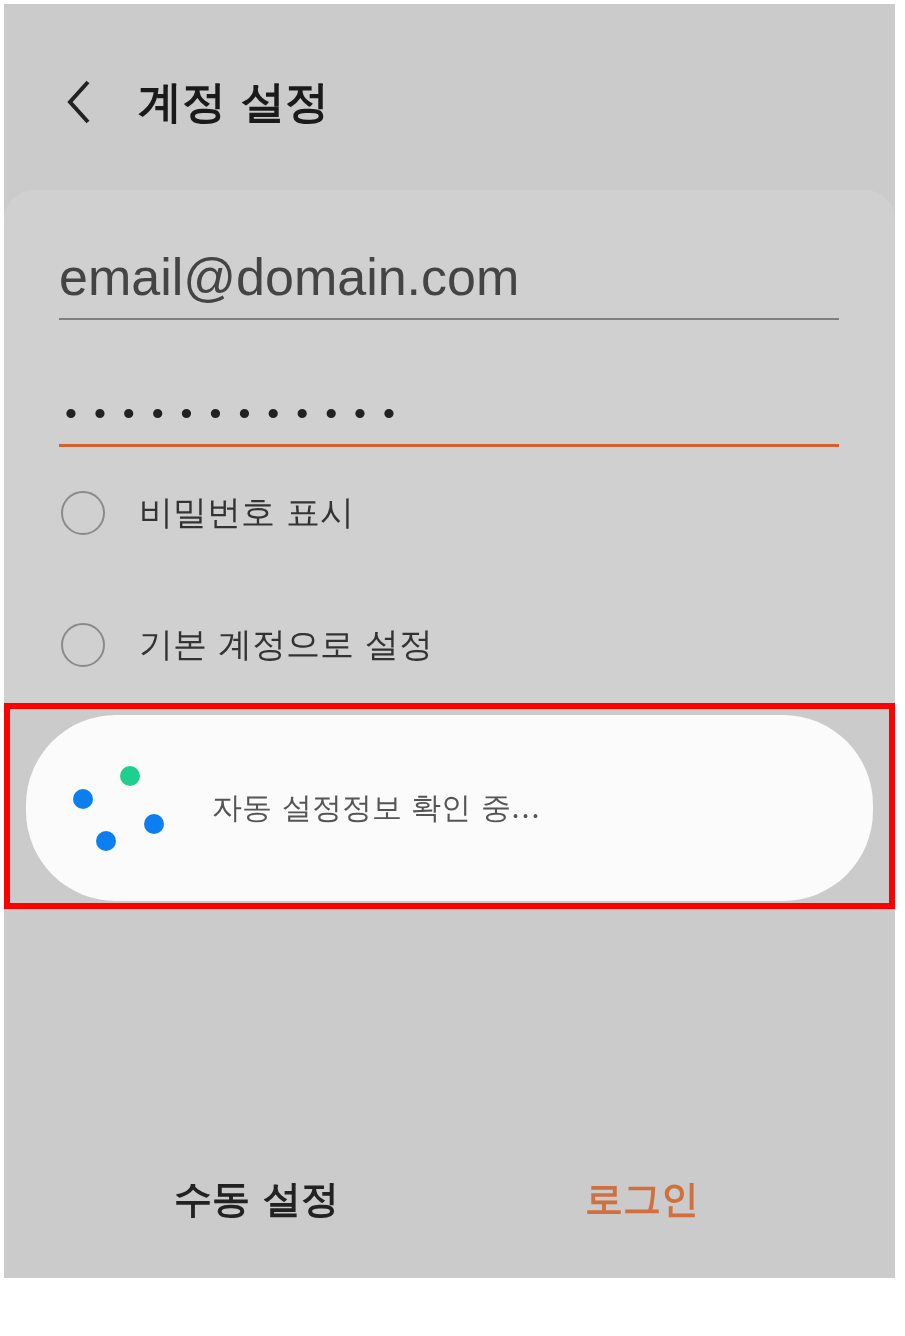 This screenshot has height=1336, width=905. Describe the element at coordinates (449, 414) in the screenshot. I see `password-field: ••••••••••••` at that location.